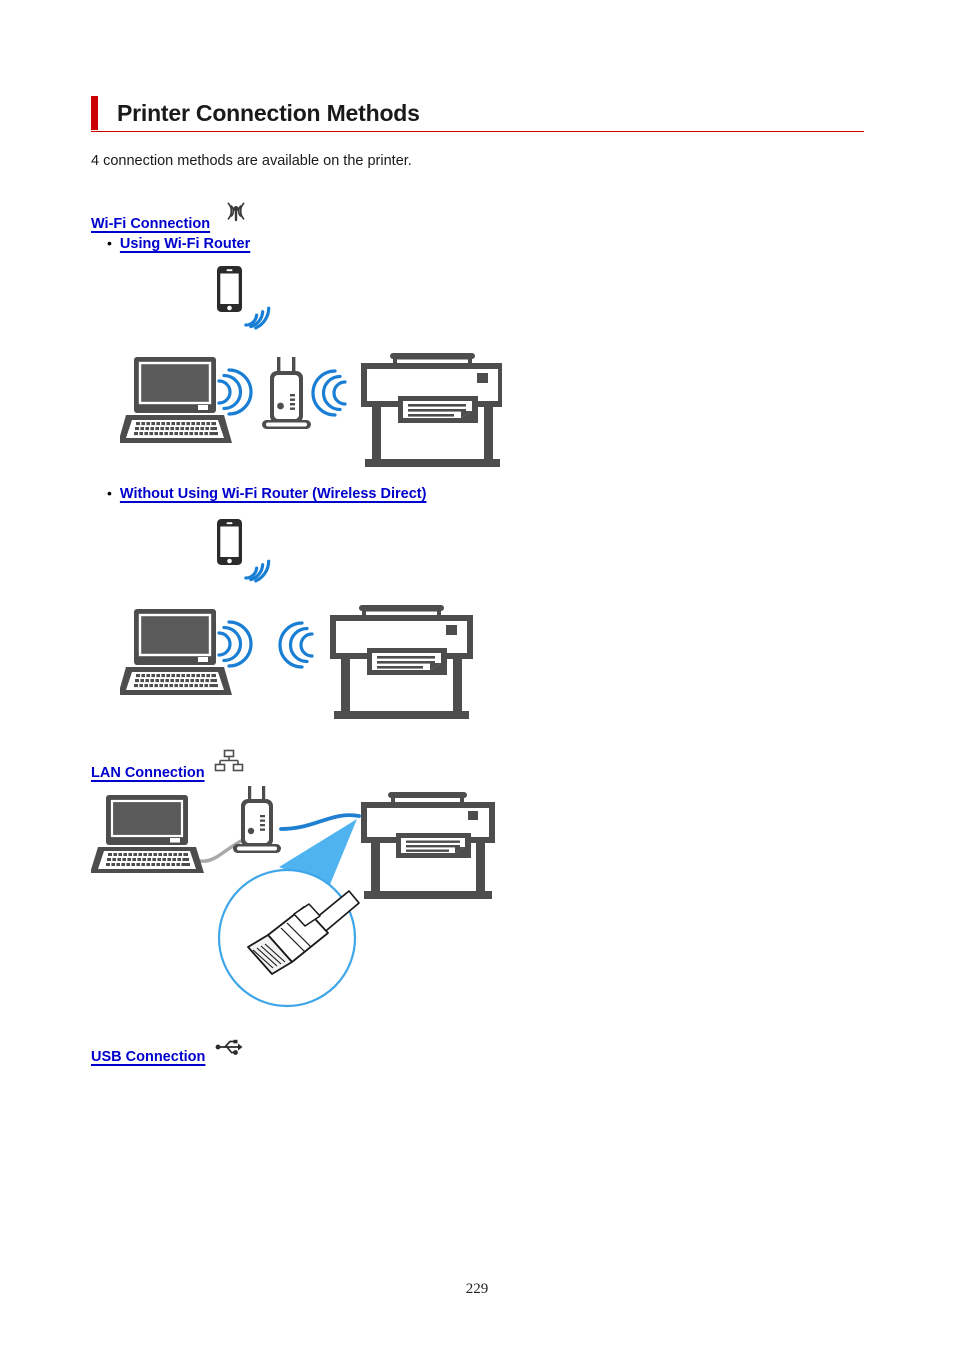  I want to click on section-heading-wifi: Wi-Fi Connection, so click(172, 216).